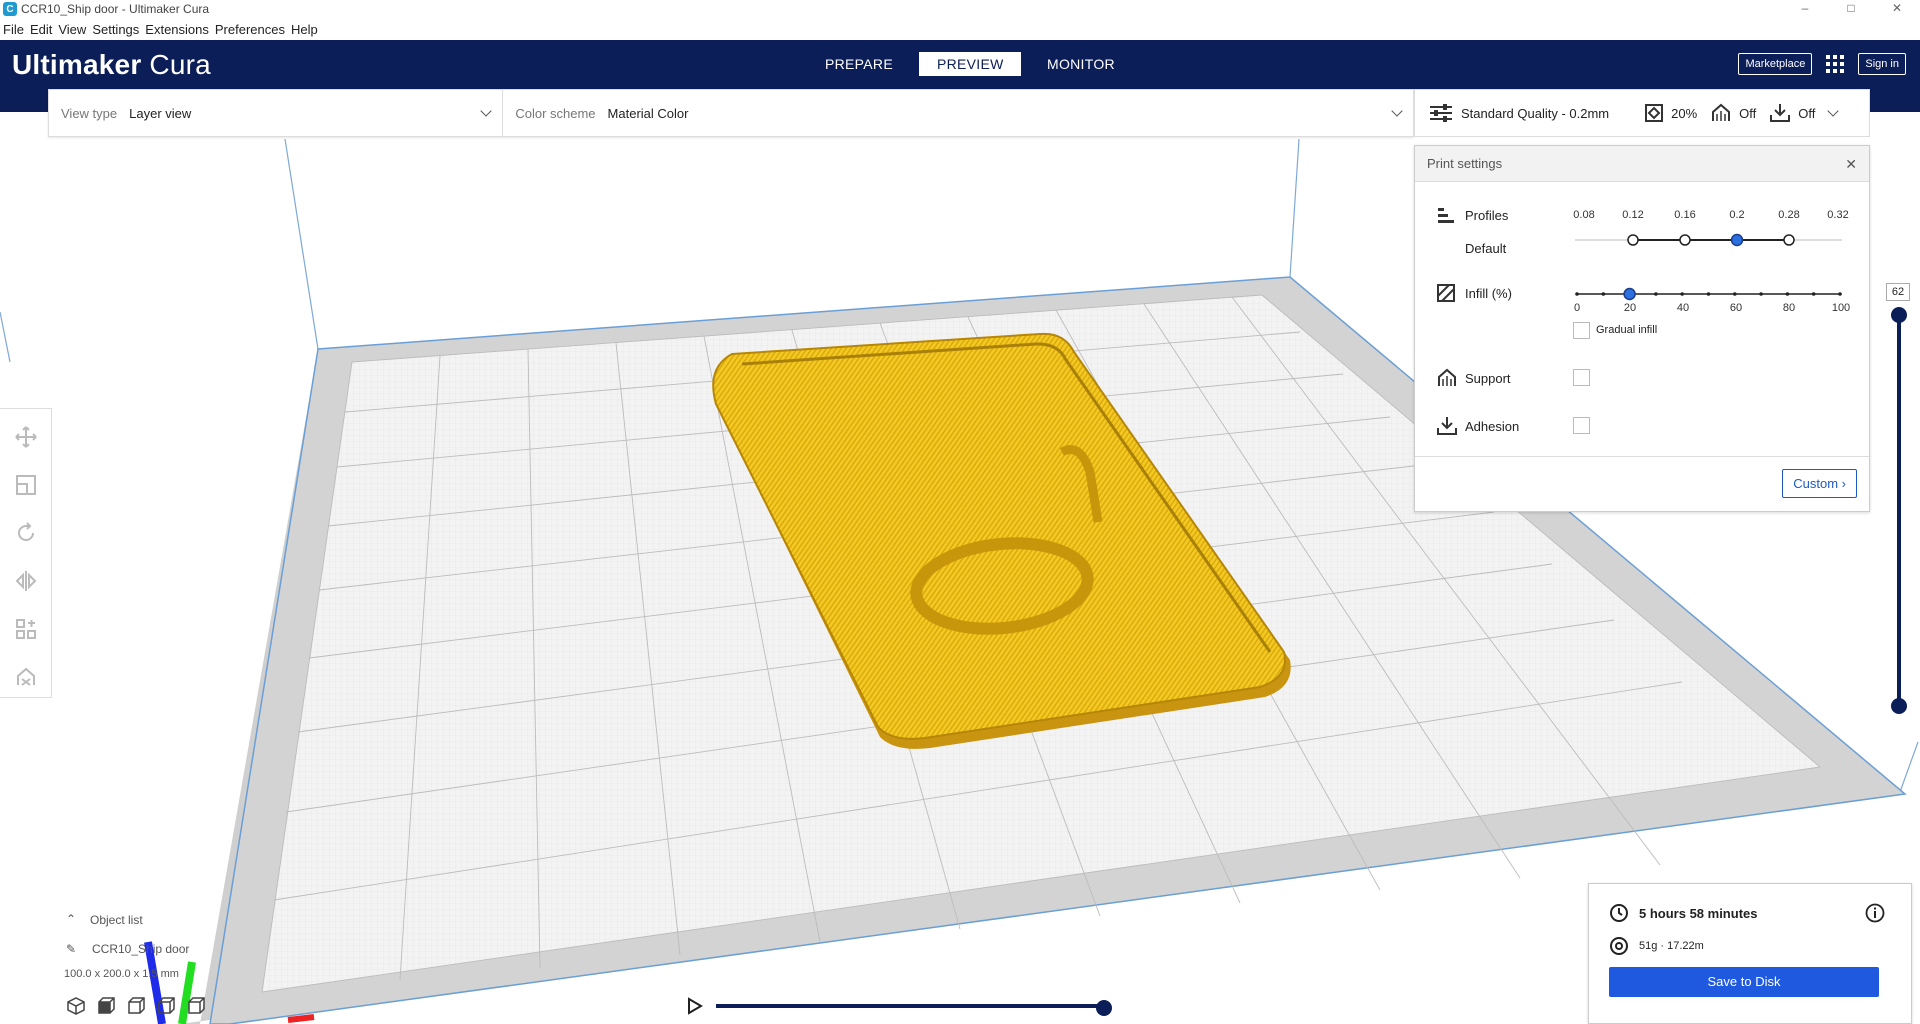 The width and height of the screenshot is (1920, 1024). I want to click on custom-button-label: Custom, so click(1816, 483).